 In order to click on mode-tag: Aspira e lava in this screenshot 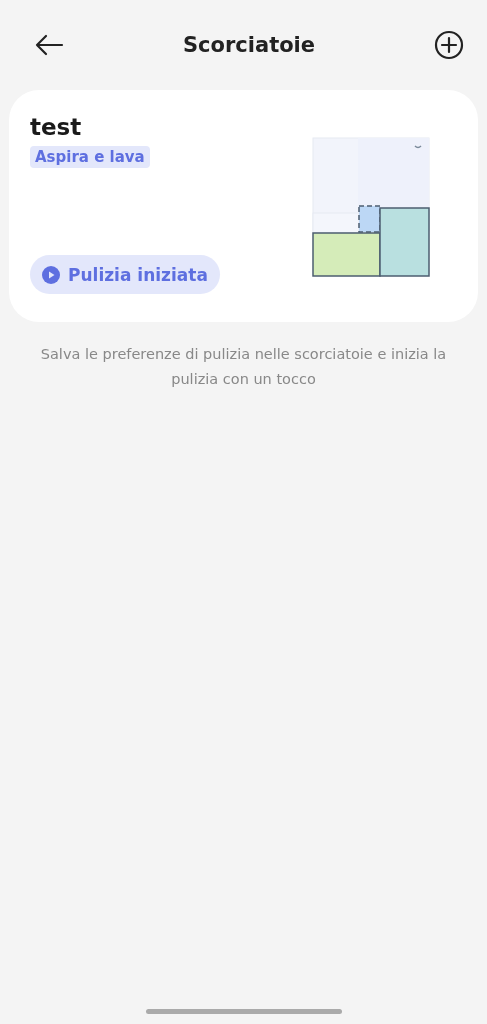, I will do `click(90, 157)`.